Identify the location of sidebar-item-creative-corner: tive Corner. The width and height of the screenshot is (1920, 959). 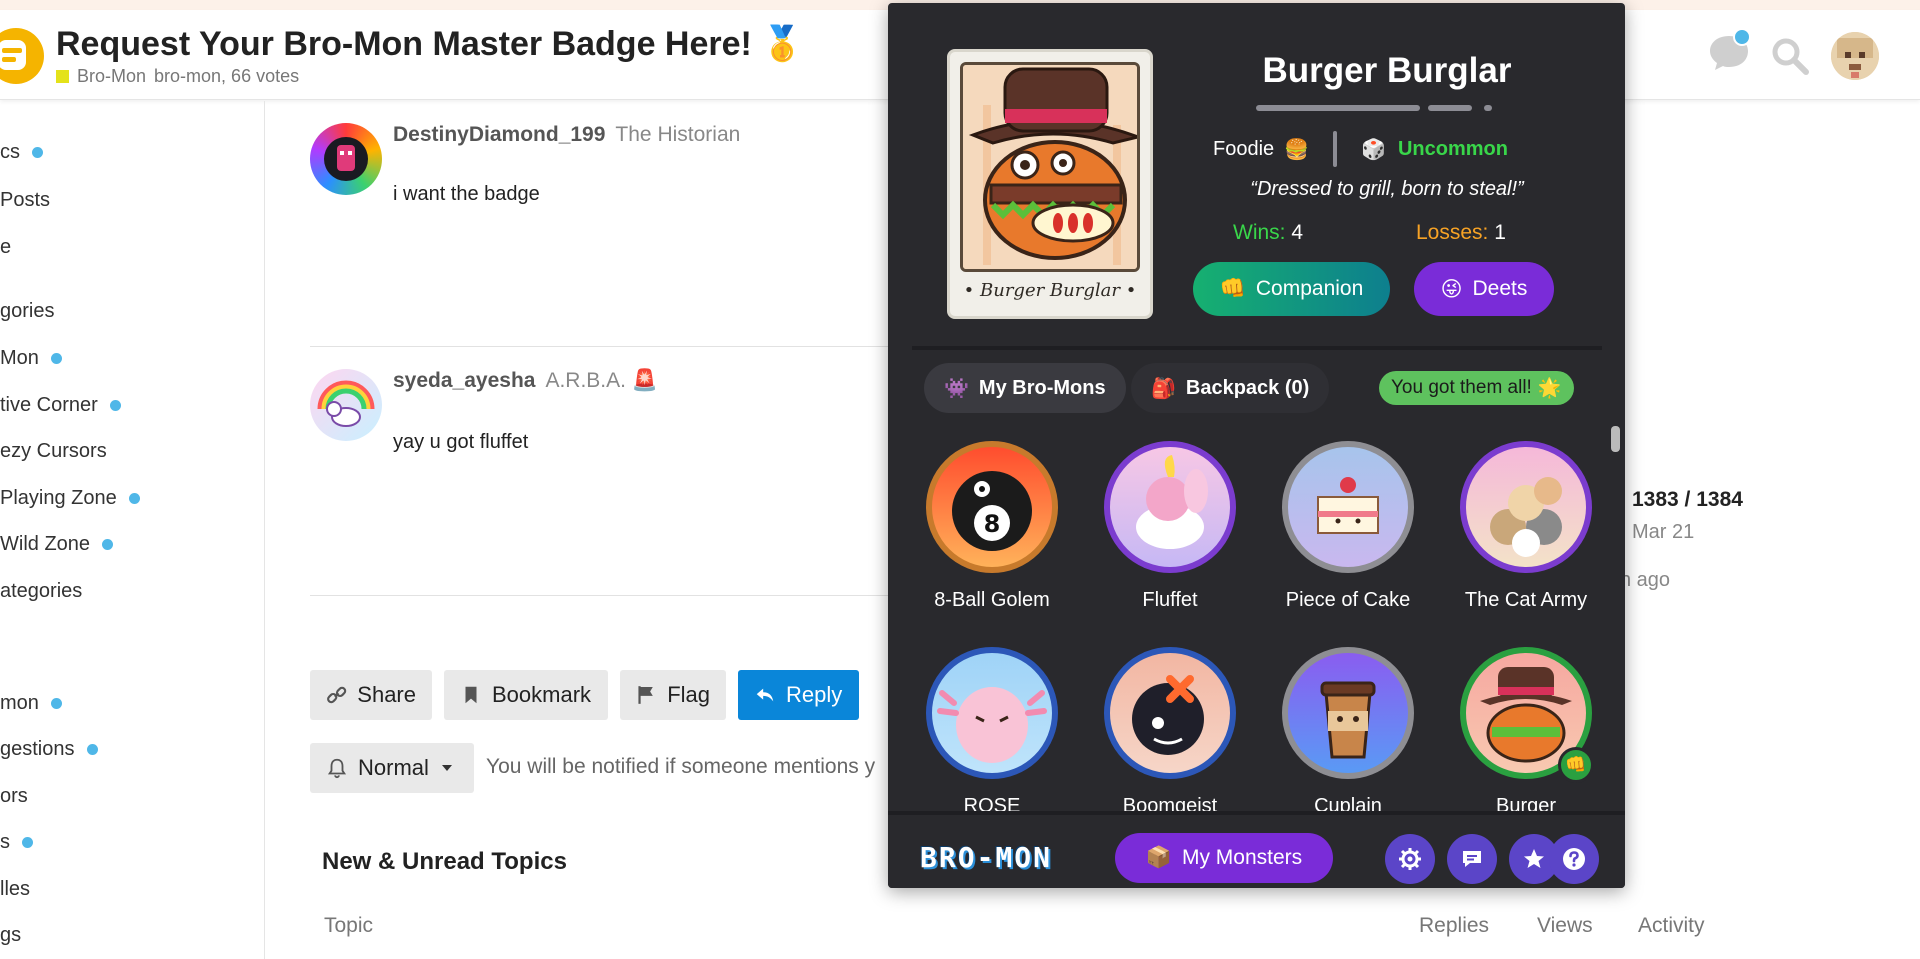
(60, 405).